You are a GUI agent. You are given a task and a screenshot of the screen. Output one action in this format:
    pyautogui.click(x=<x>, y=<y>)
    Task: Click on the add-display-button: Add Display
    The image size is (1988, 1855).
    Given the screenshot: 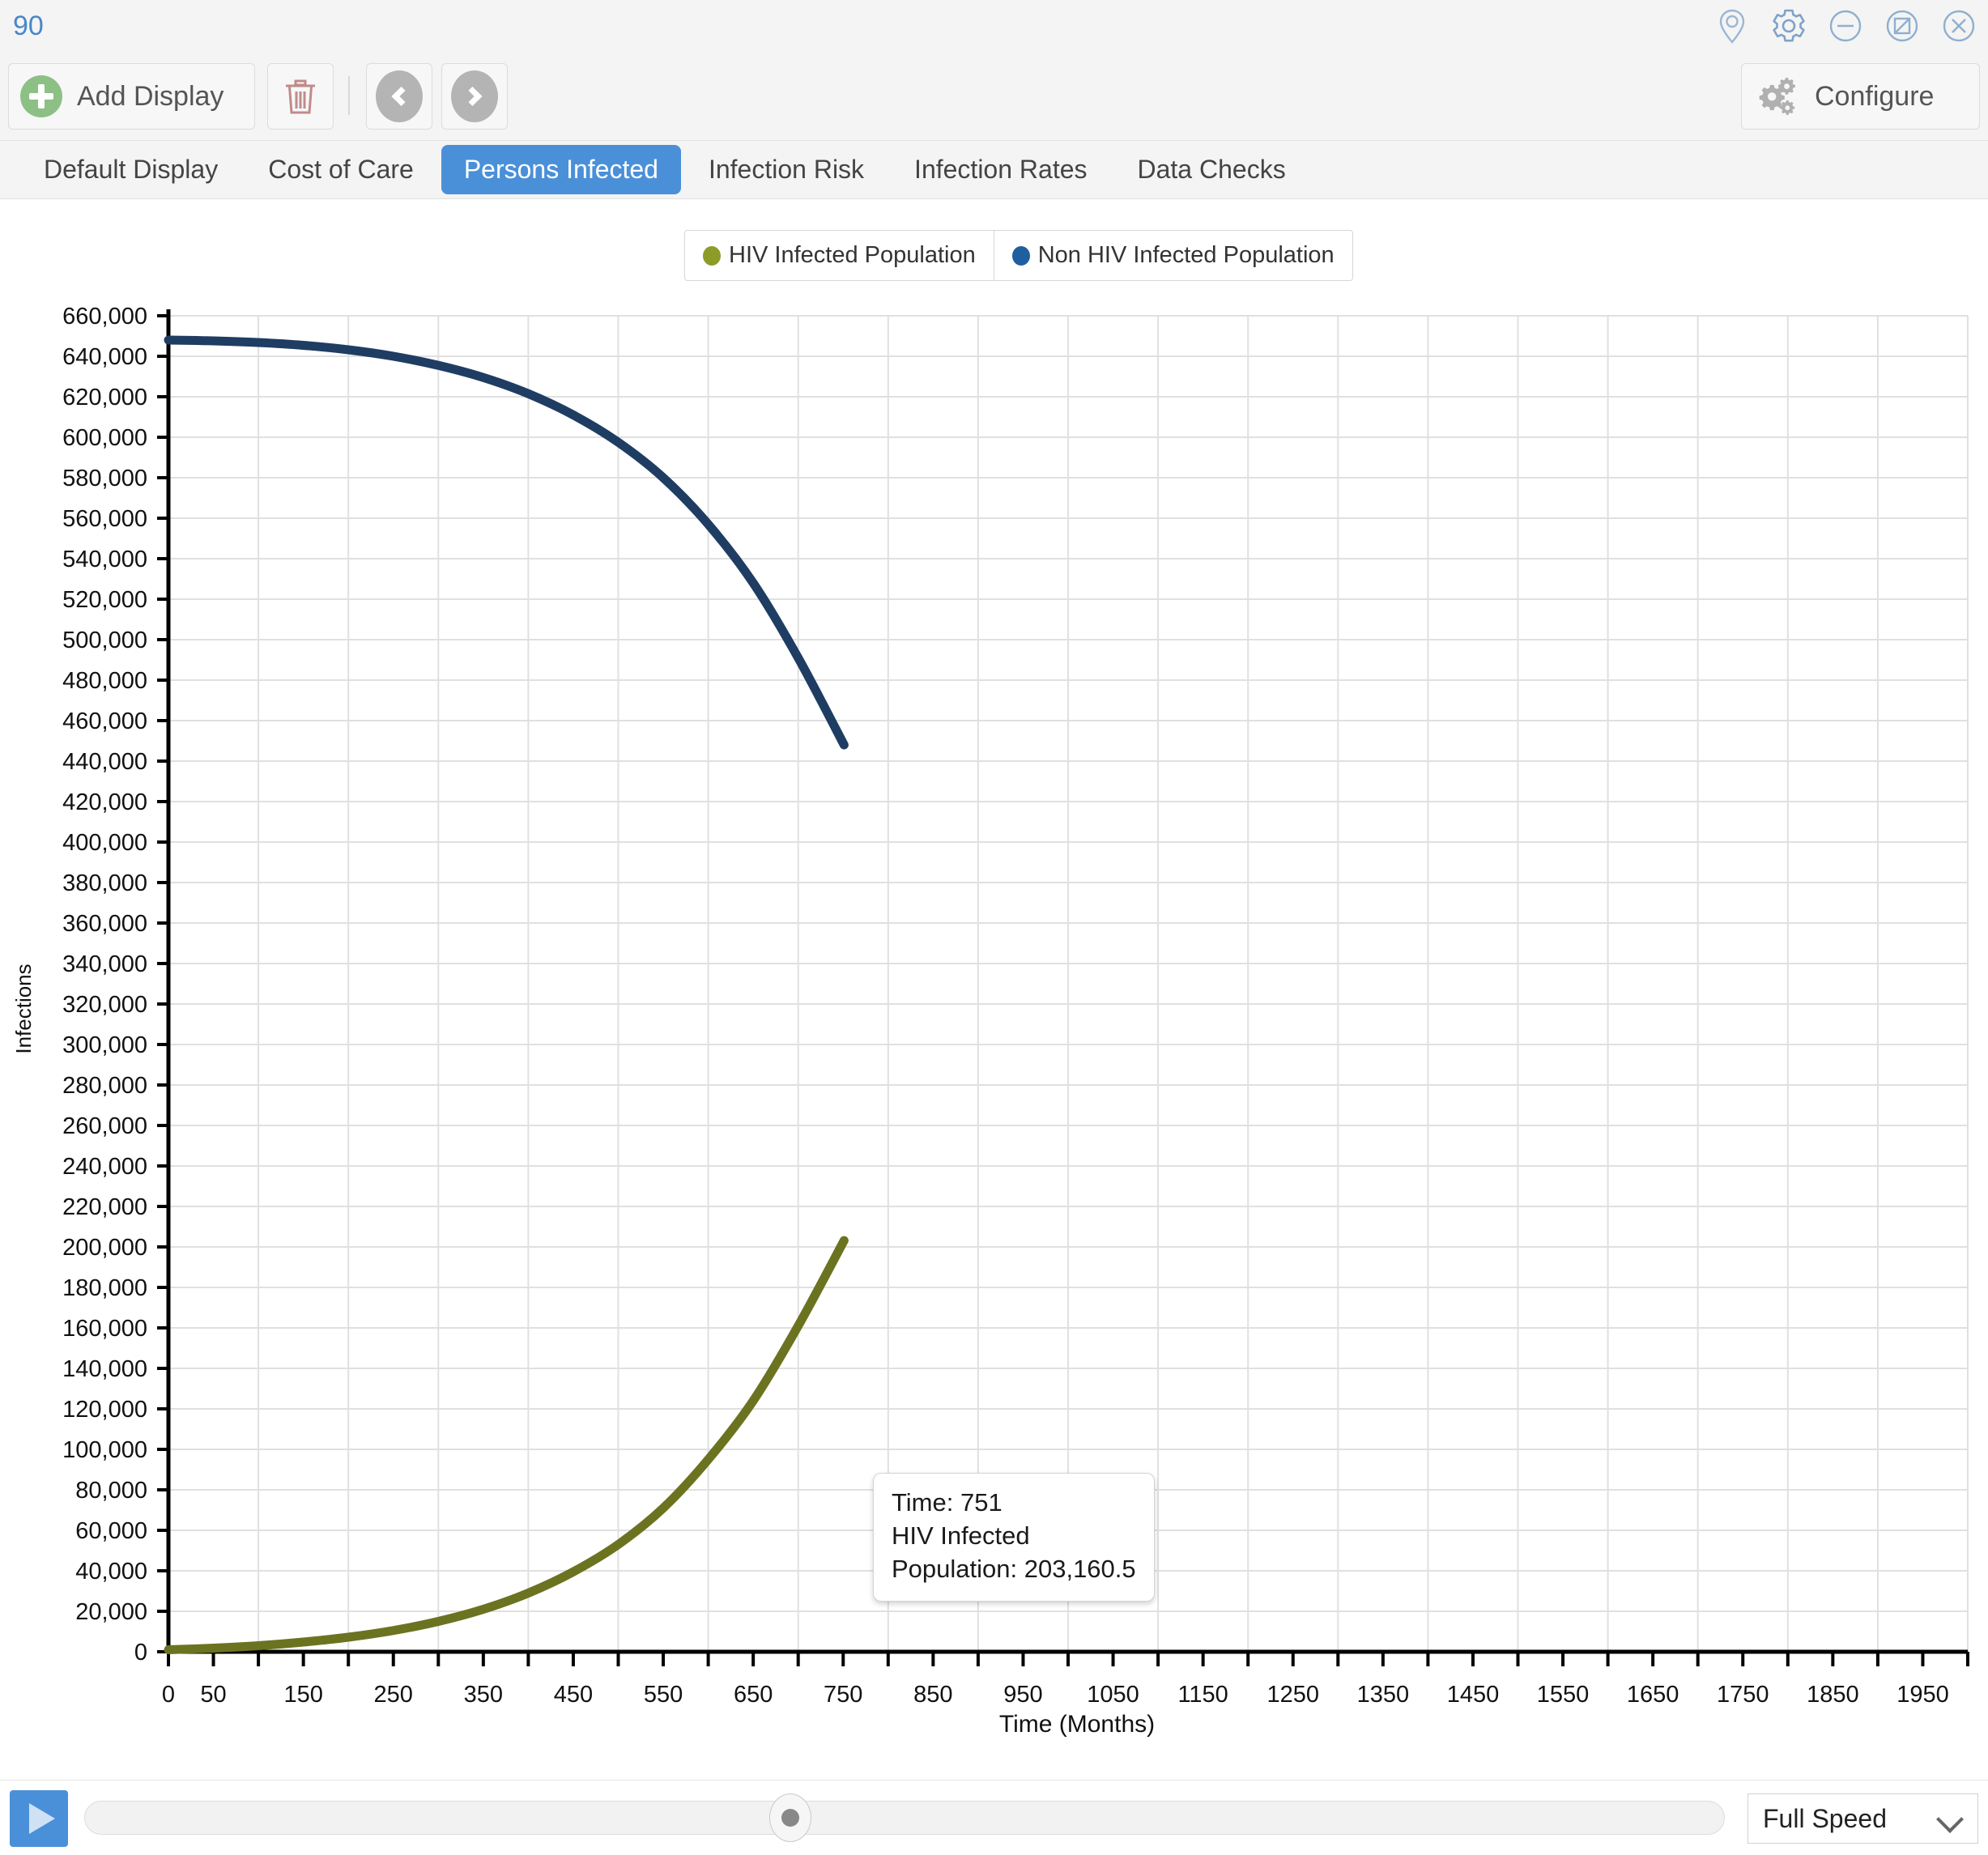 What is the action you would take?
    pyautogui.click(x=131, y=96)
    